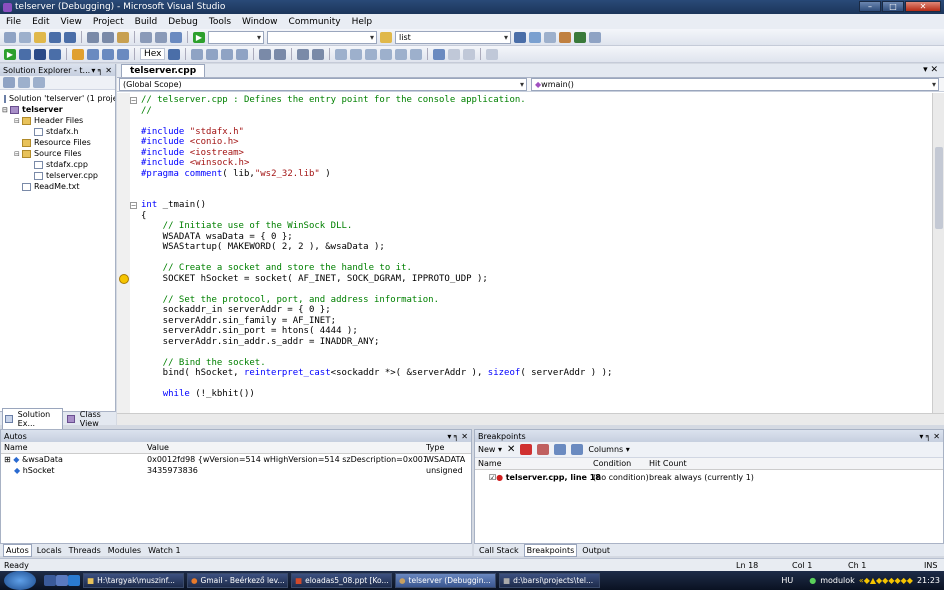 The width and height of the screenshot is (944, 590). What do you see at coordinates (453, 37) in the screenshot?
I see `find-combo: list` at bounding box center [453, 37].